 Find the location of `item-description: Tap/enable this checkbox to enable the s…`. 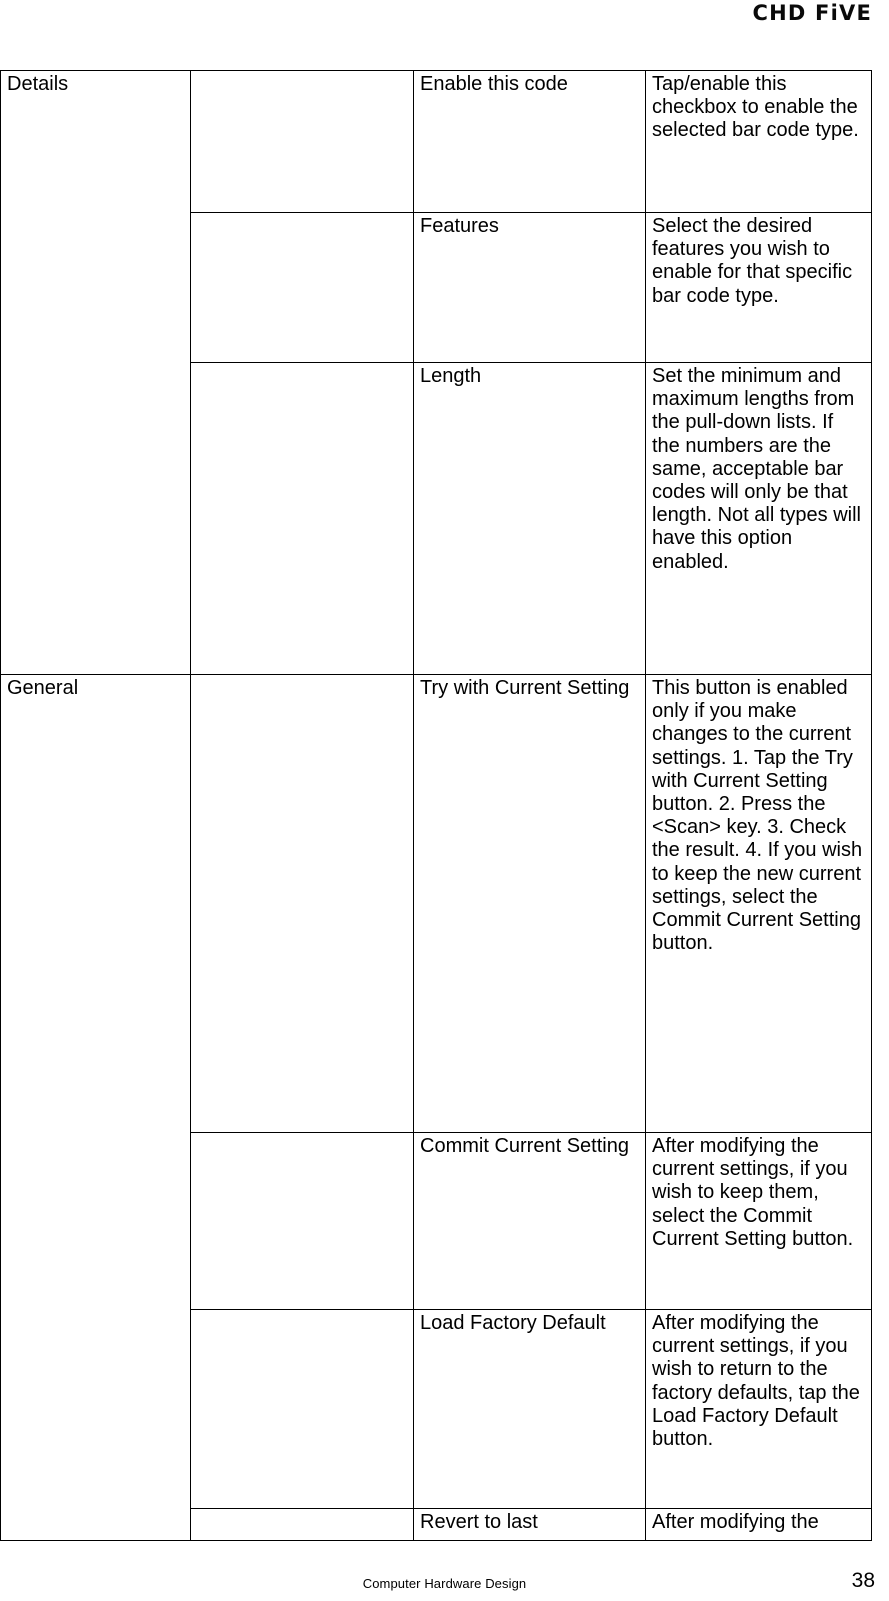

item-description: Tap/enable this checkbox to enable the s… is located at coordinates (758, 141).